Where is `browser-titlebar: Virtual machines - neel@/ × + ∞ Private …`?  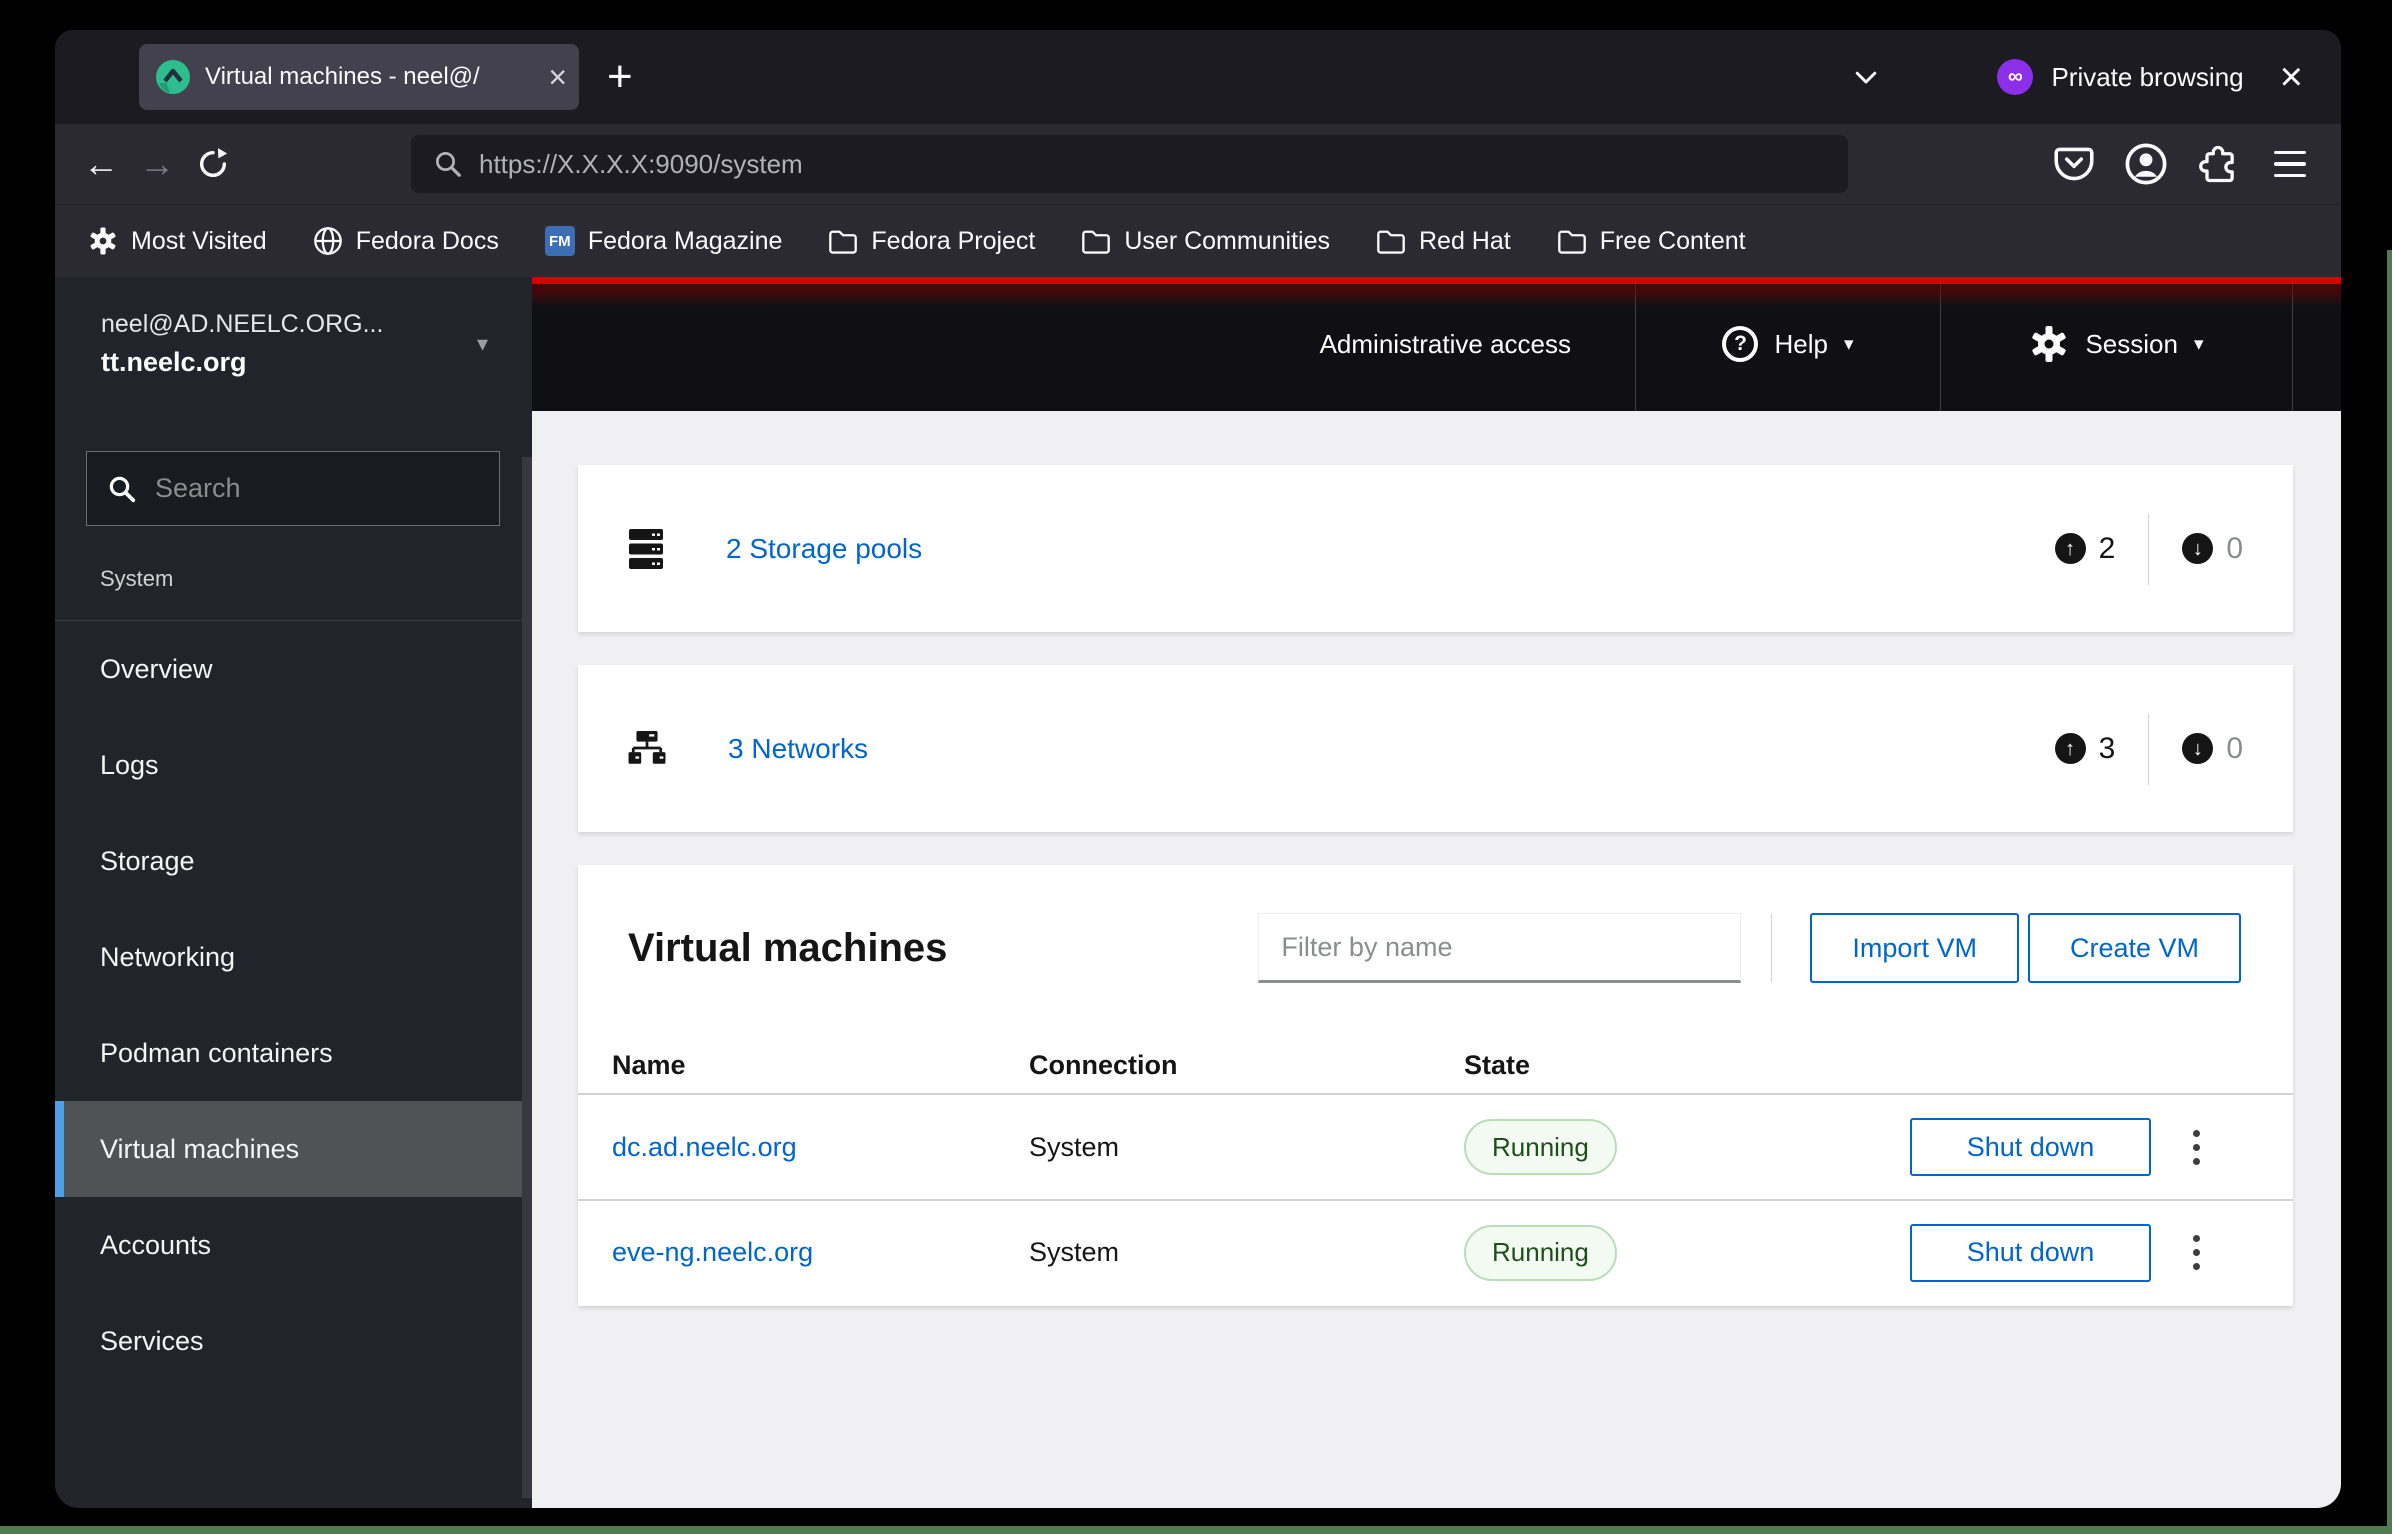
browser-titlebar: Virtual machines - neel@/ × + ∞ Private … is located at coordinates (1198, 77).